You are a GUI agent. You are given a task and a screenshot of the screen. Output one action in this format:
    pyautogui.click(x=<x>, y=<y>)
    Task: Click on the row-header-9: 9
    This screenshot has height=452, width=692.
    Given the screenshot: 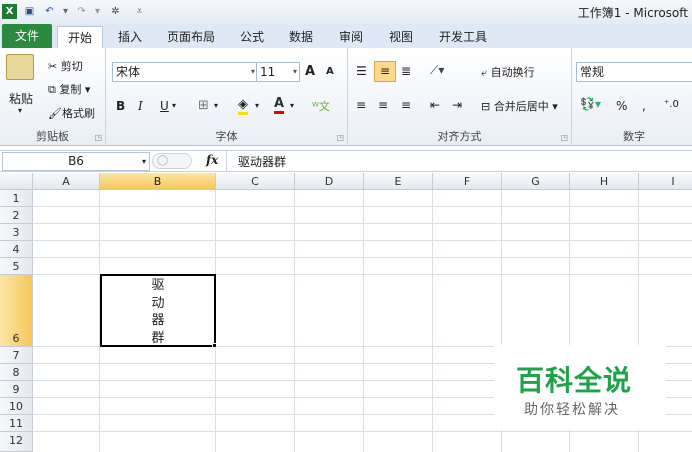 What is the action you would take?
    pyautogui.click(x=16, y=389)
    